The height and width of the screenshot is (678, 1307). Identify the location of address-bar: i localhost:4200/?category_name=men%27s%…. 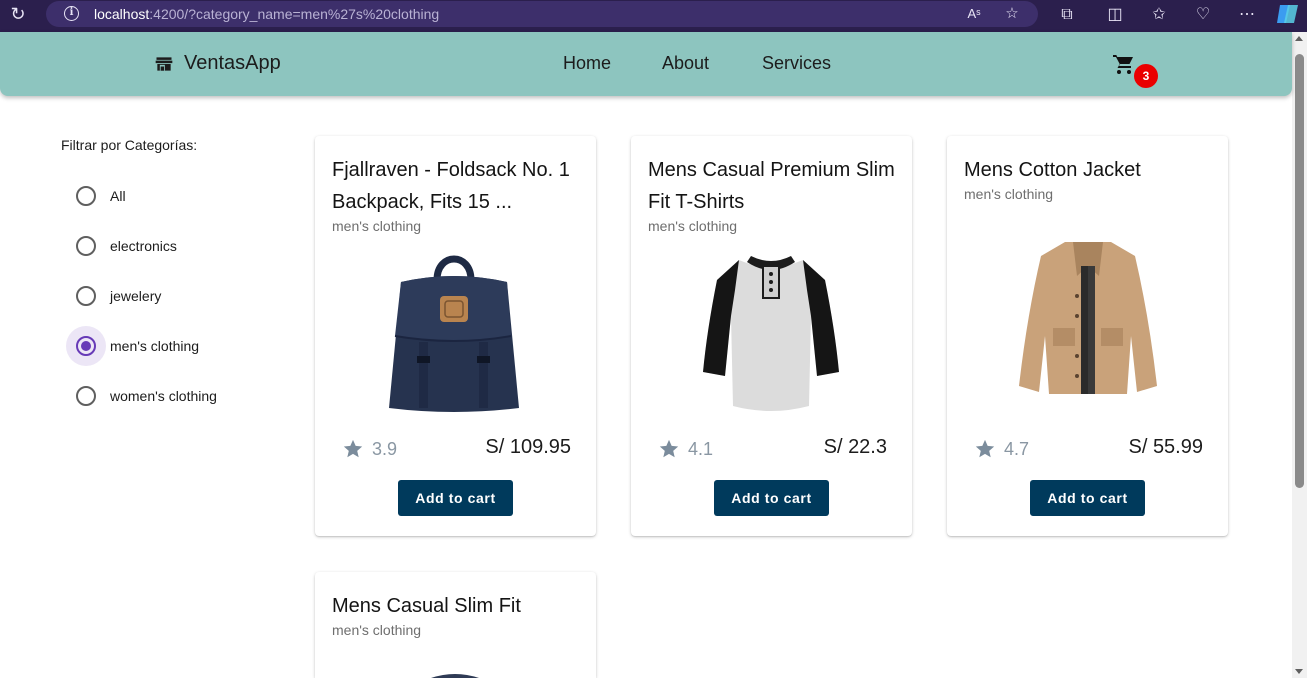
(542, 14).